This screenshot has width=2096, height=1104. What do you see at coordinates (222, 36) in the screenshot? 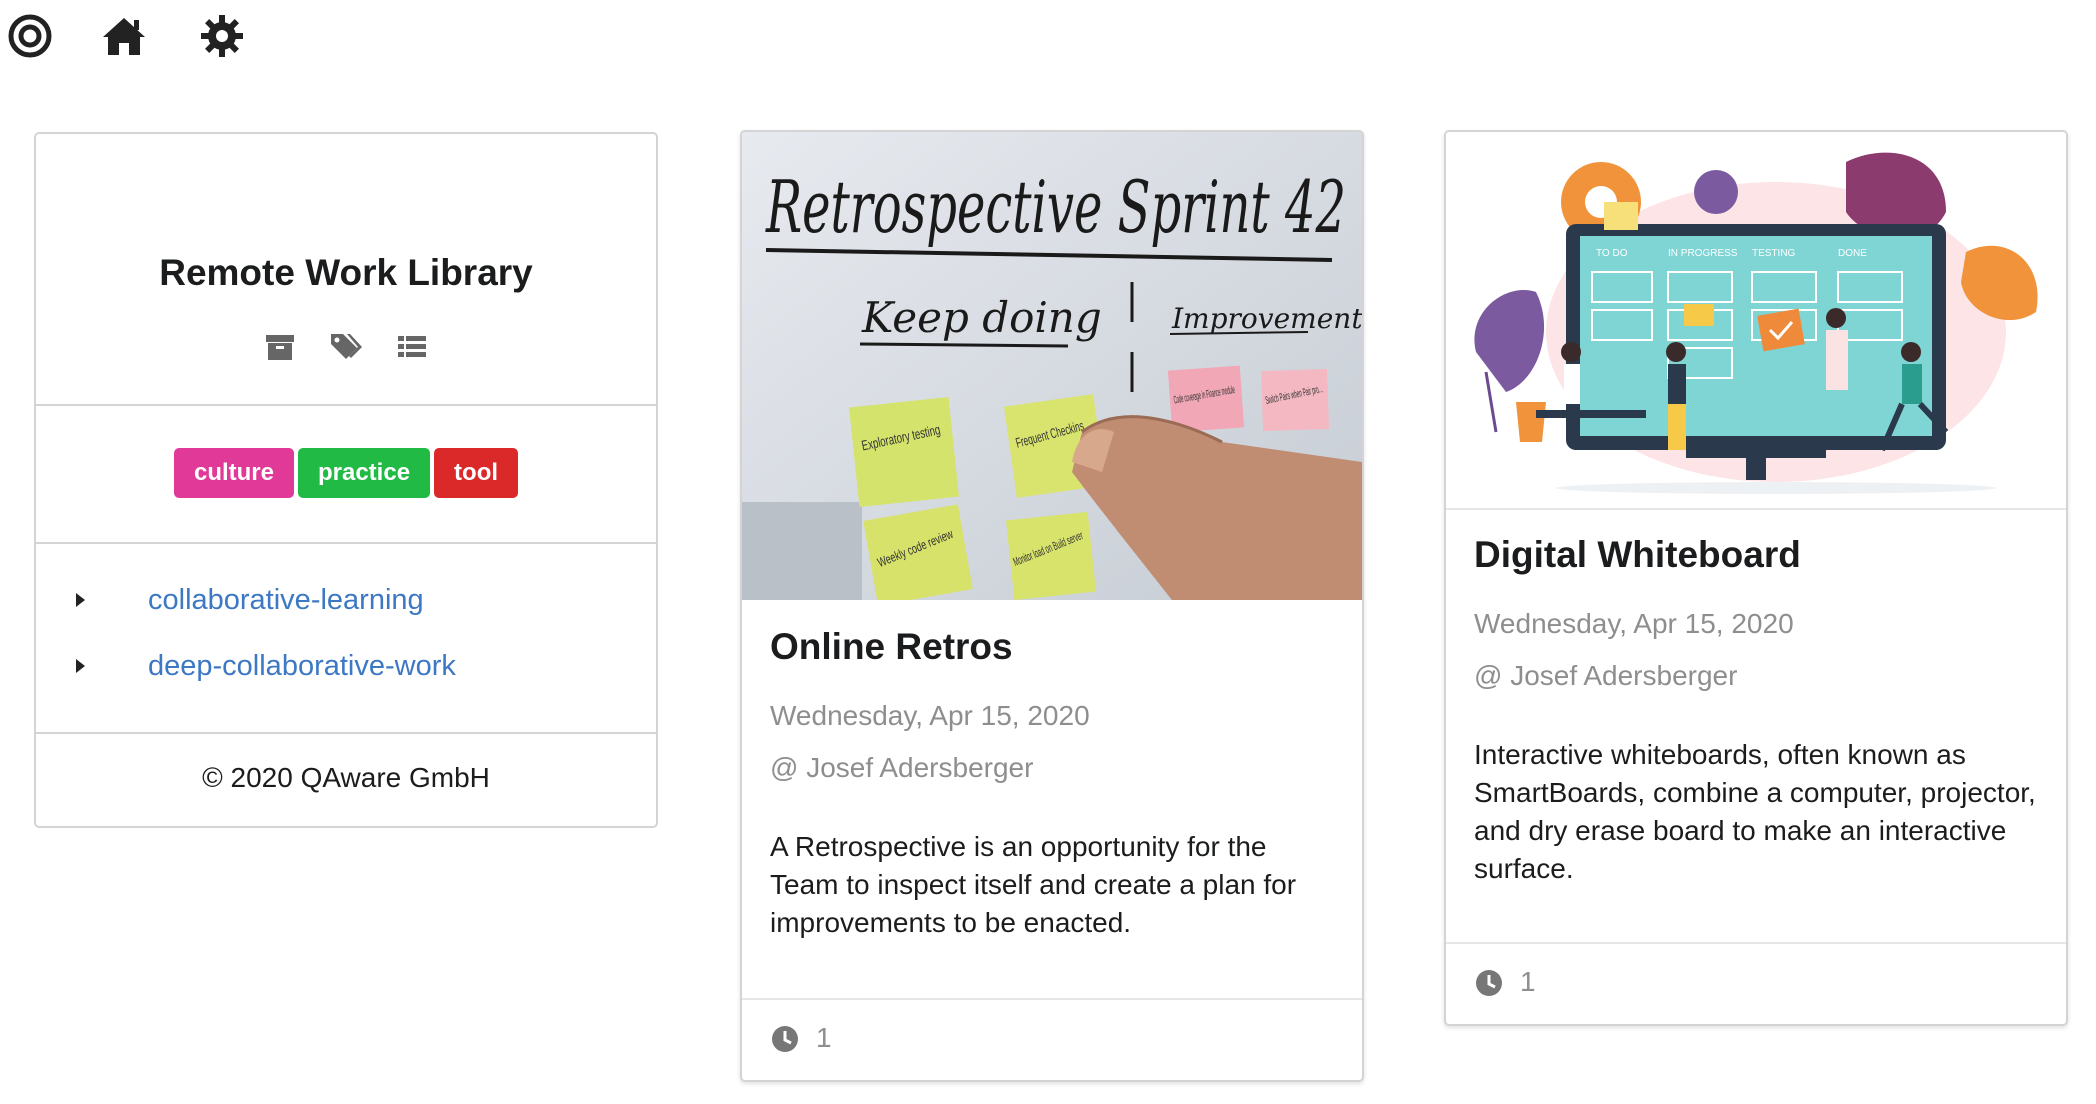
I see `gear-icon` at bounding box center [222, 36].